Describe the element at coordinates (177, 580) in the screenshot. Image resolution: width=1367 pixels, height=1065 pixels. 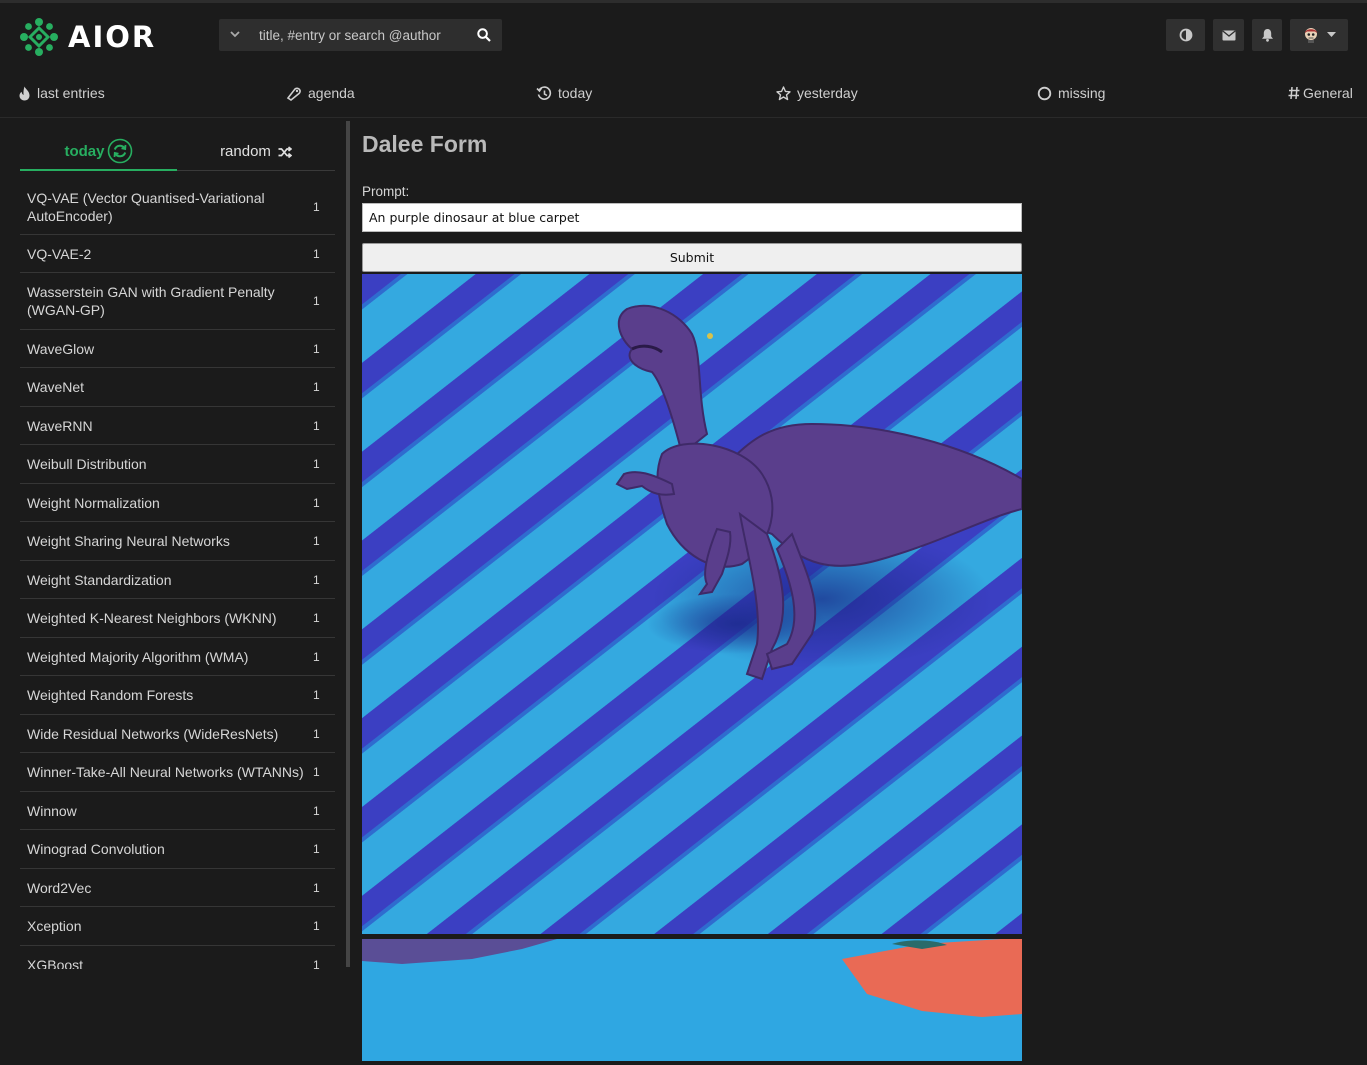
I see `list-item: Weight Standardization 1` at that location.